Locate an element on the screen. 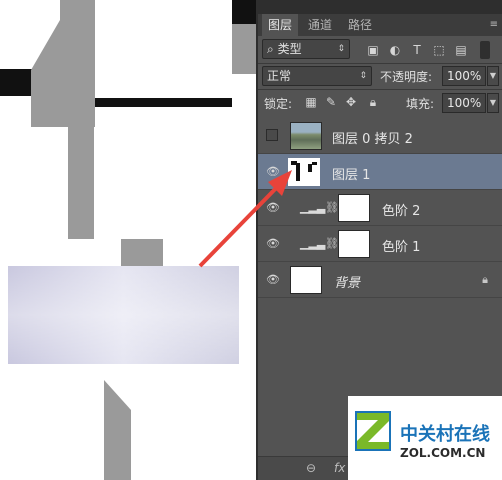 The height and width of the screenshot is (480, 502). layer-row-levels-2: 👁︎ ▁▂▃ ⛓︎ 色阶 2 is located at coordinates (380, 208).